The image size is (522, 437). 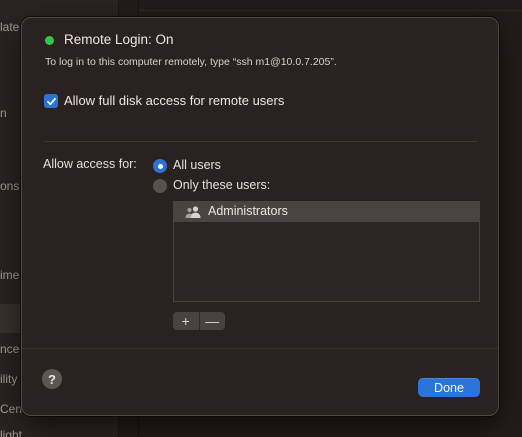 What do you see at coordinates (212, 321) in the screenshot?
I see `remove-user-button: —` at bounding box center [212, 321].